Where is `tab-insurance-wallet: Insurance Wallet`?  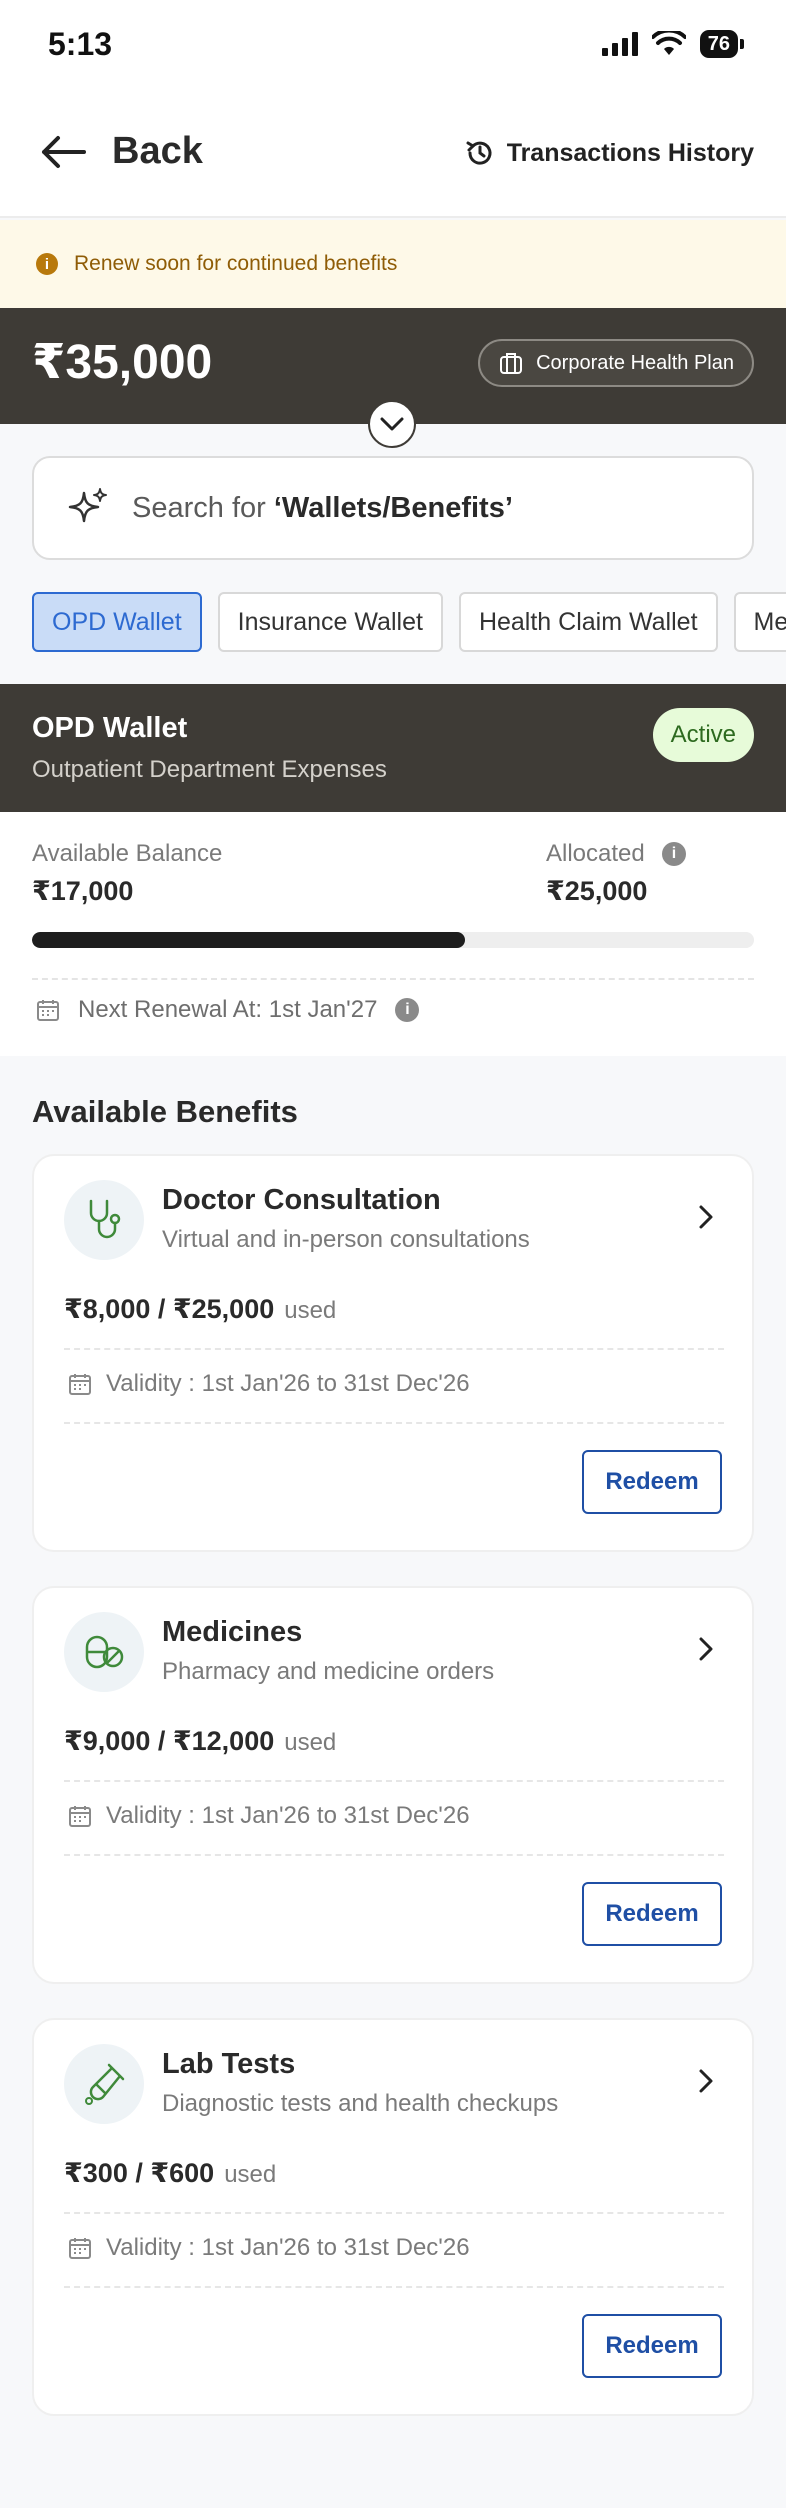 tab-insurance-wallet: Insurance Wallet is located at coordinates (330, 622).